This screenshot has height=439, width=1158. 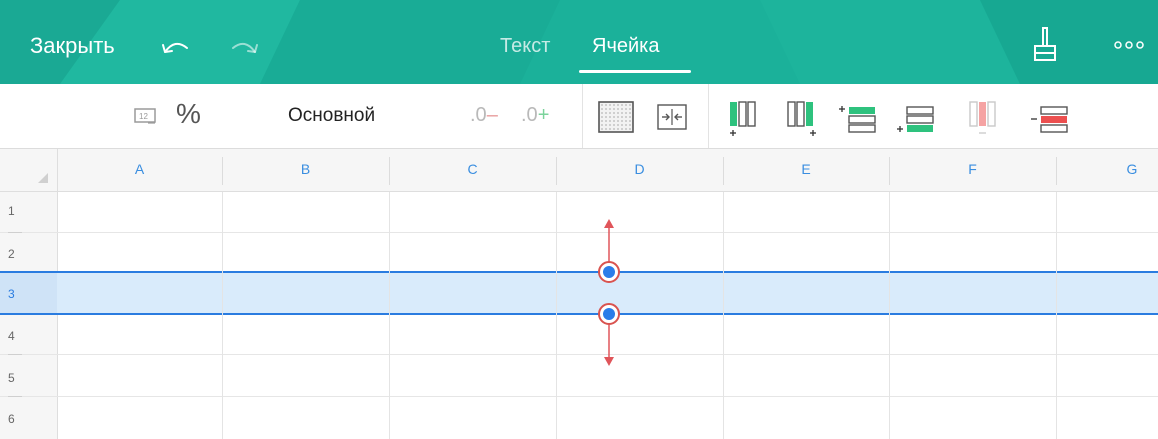 I want to click on decrease-decimals-sign: –, so click(x=492, y=115).